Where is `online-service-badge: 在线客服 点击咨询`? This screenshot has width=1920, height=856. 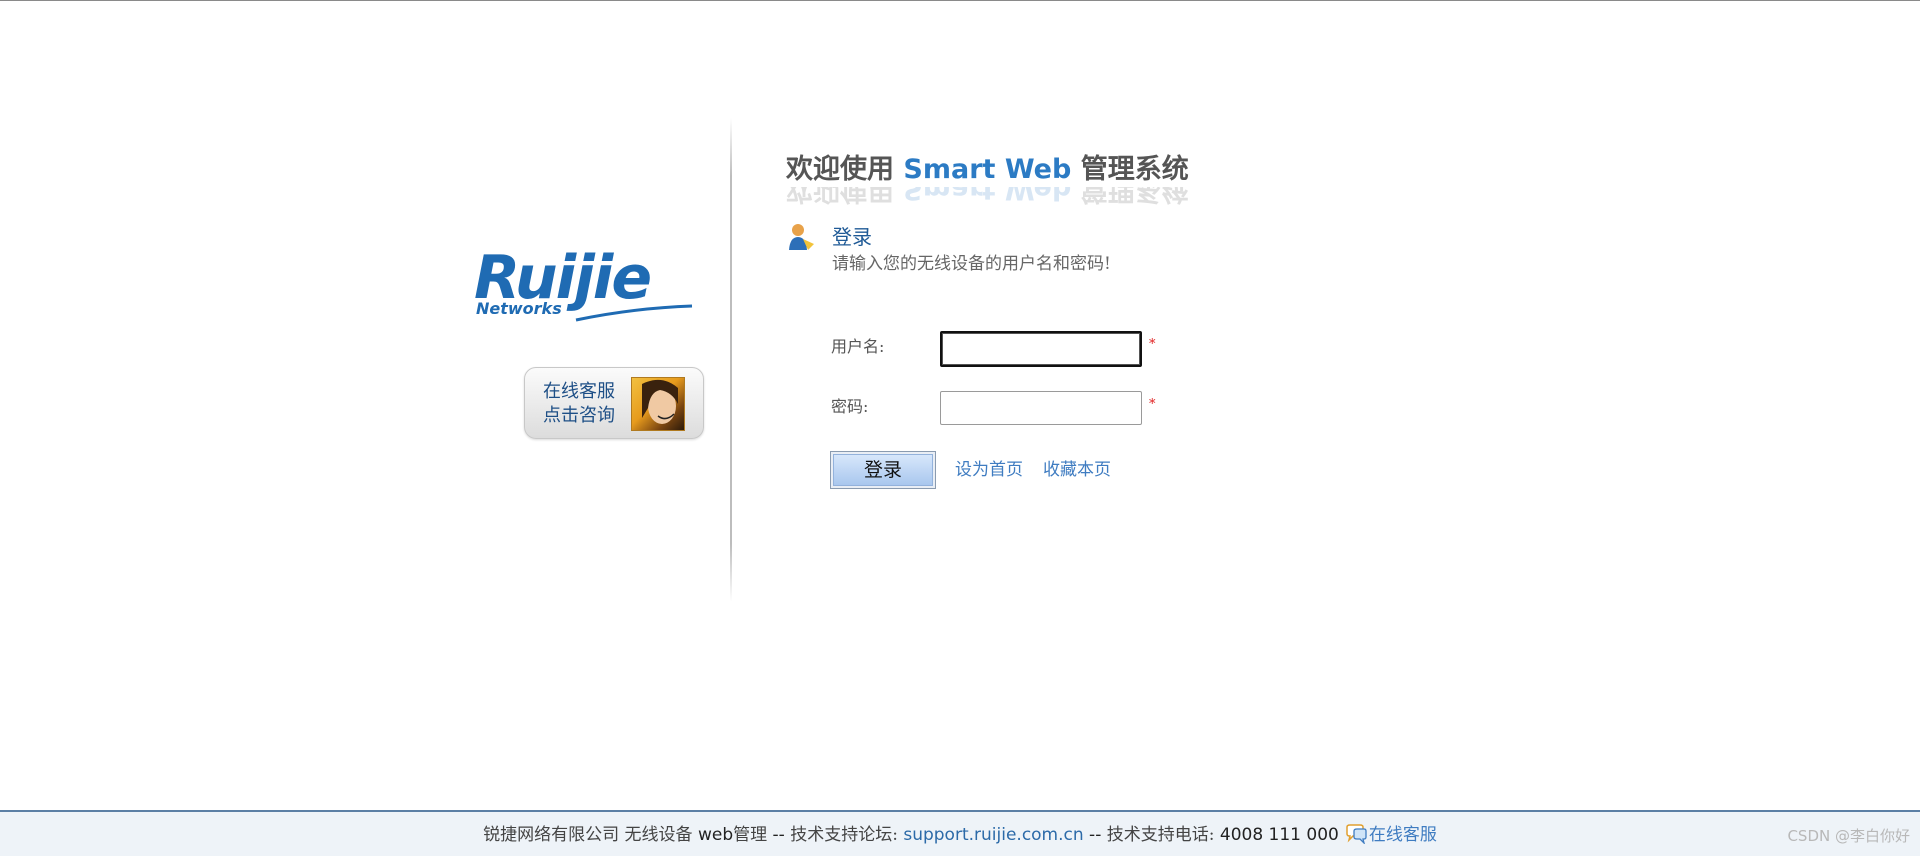
online-service-badge: 在线客服 点击咨询 is located at coordinates (614, 403).